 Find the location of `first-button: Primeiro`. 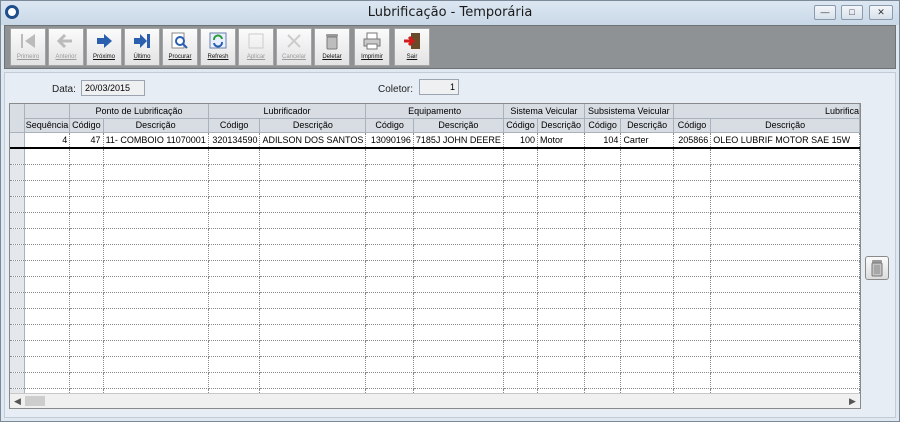

first-button: Primeiro is located at coordinates (28, 47).